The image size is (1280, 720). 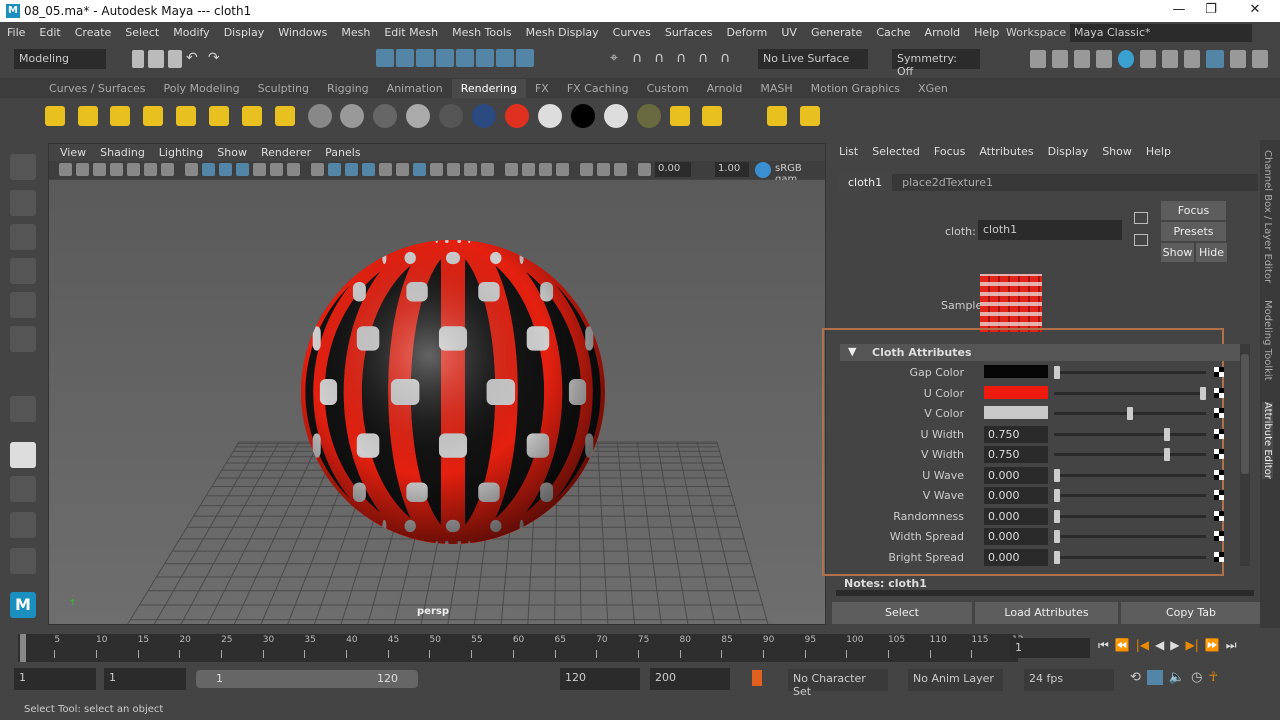 I want to click on anim-end-field: 200, so click(x=690, y=679).